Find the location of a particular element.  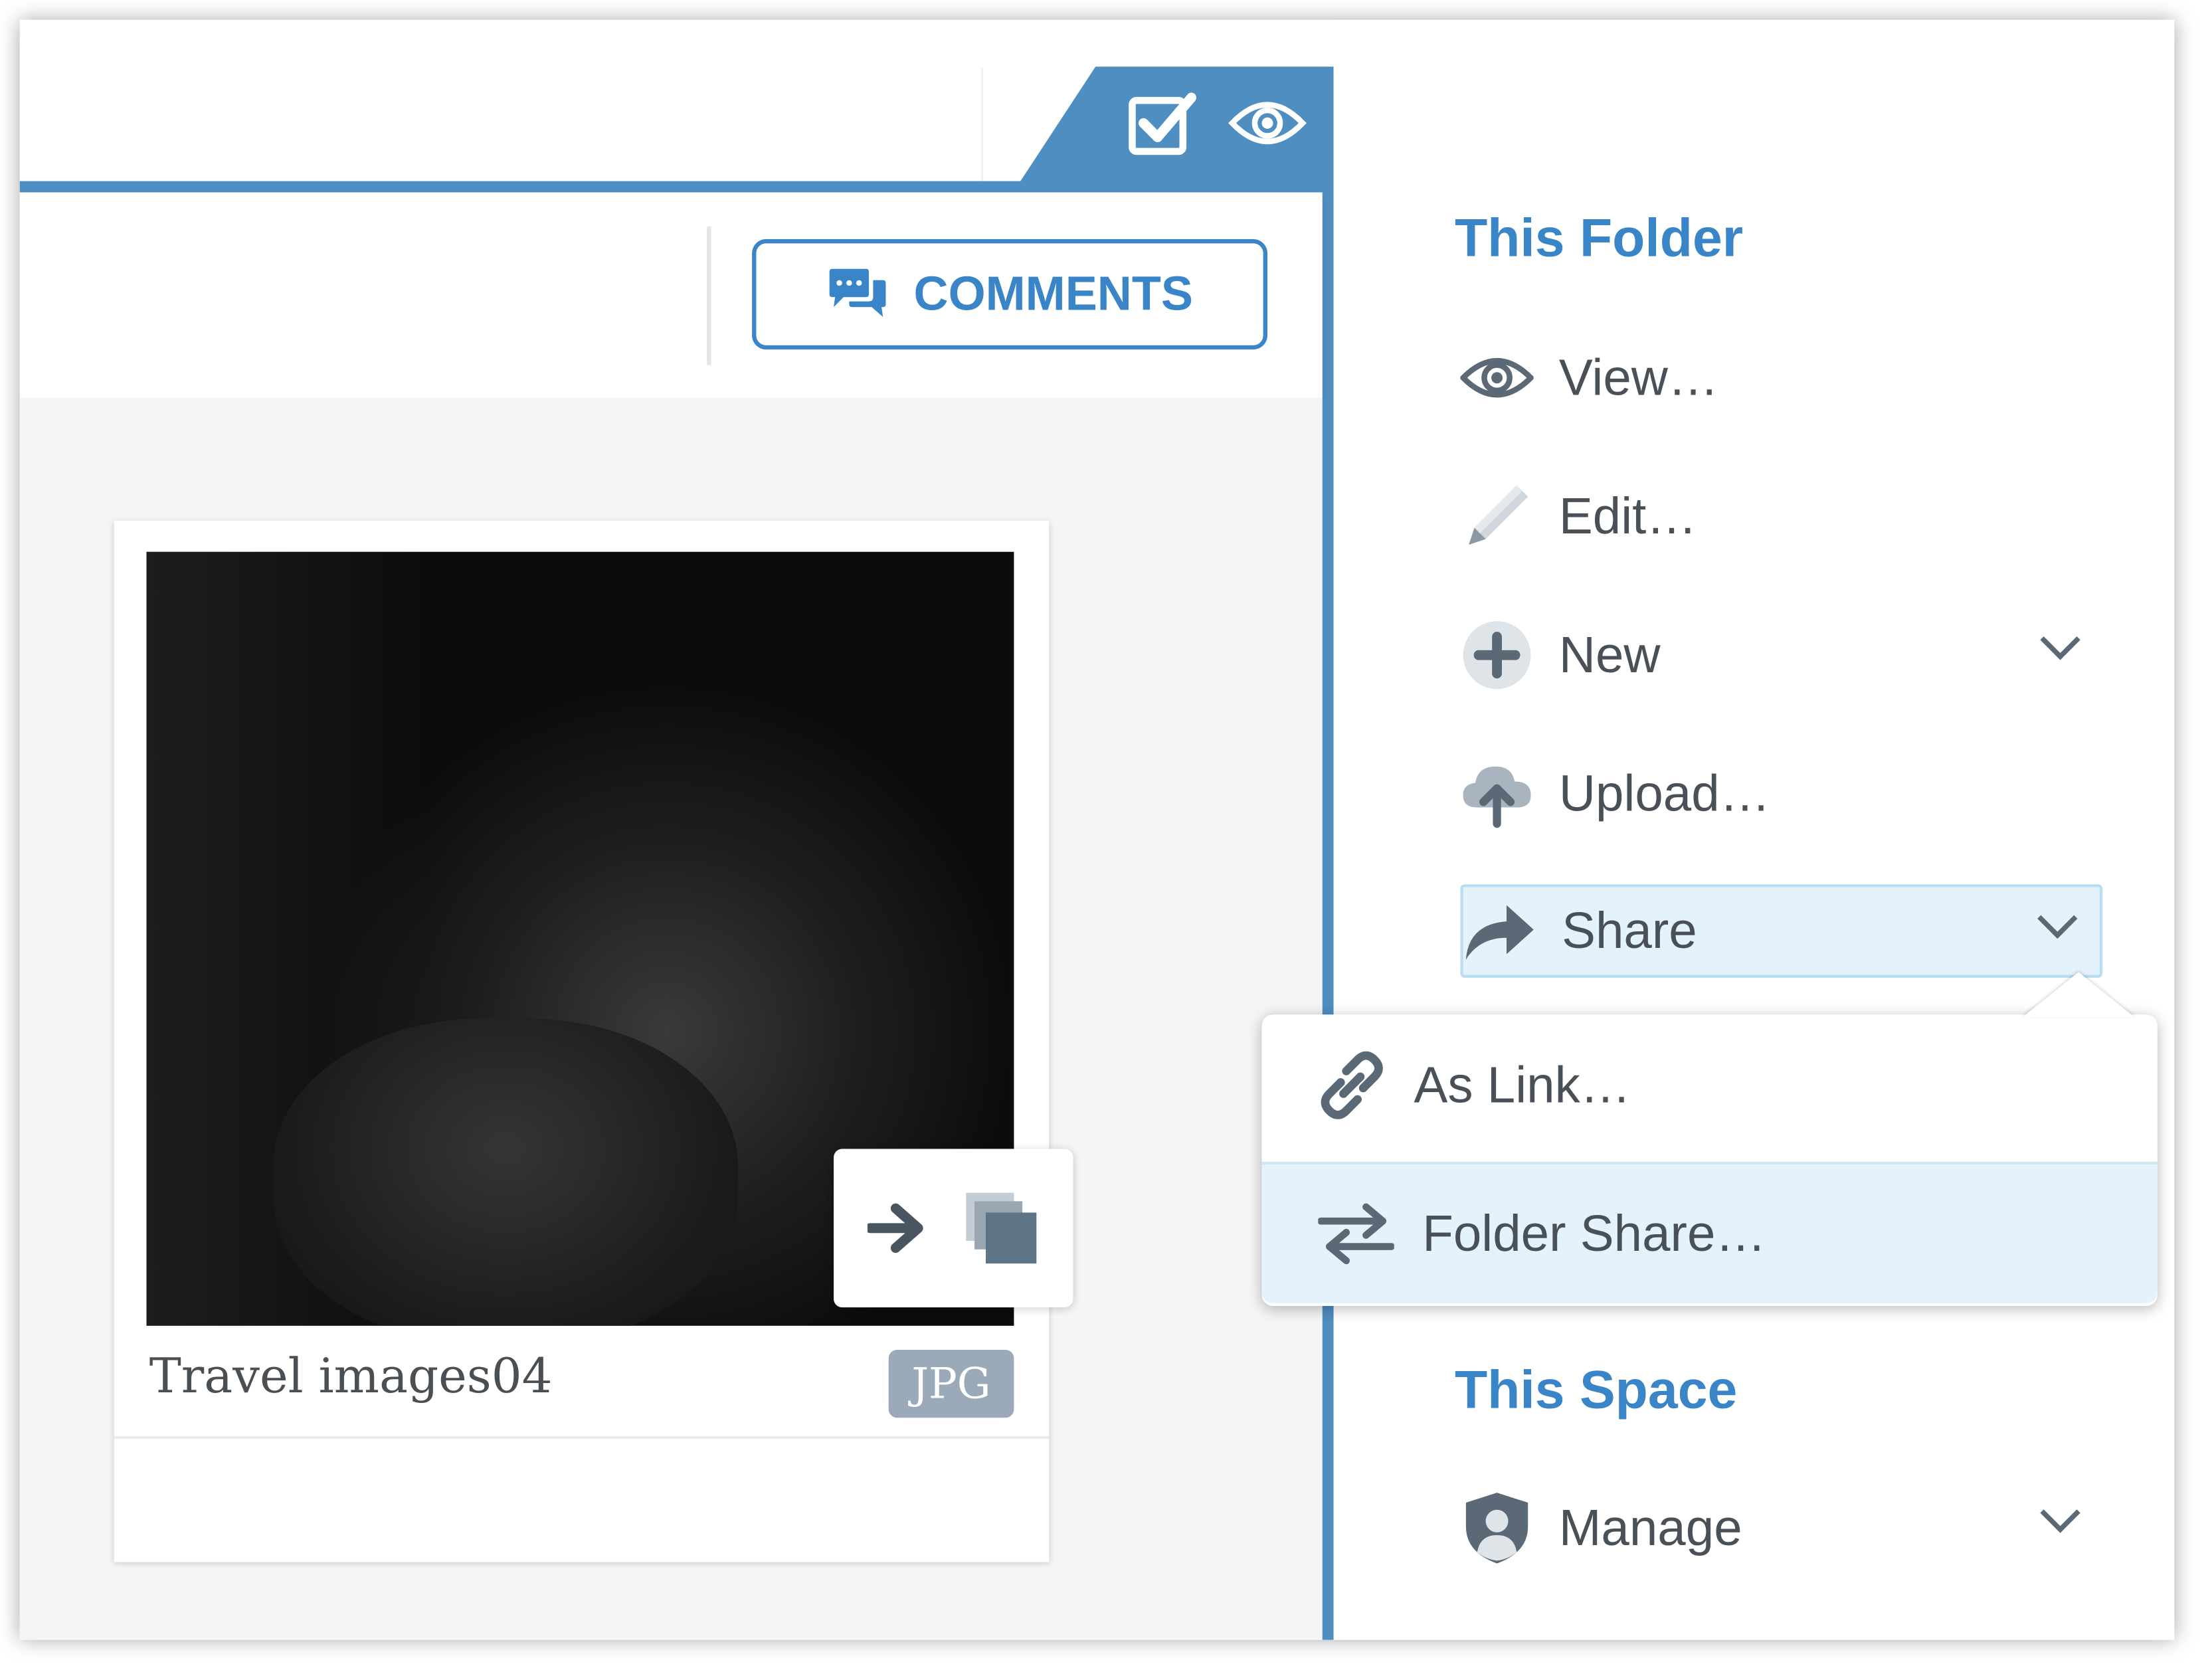

share-arrow-icon is located at coordinates (1499, 933).